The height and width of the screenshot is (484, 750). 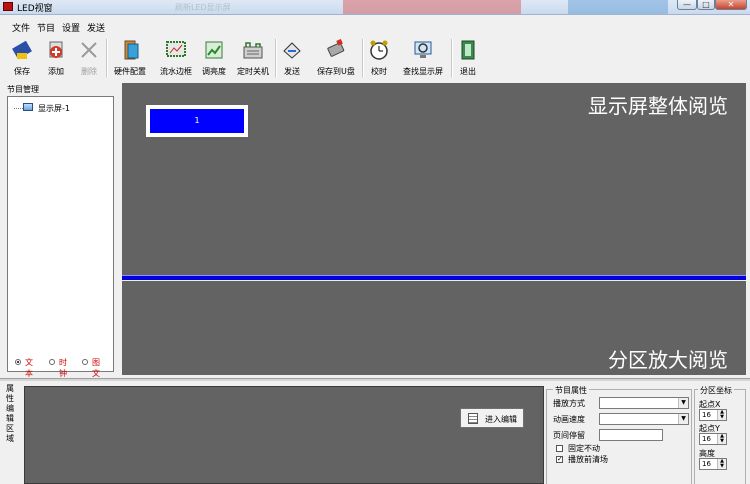 I want to click on property-edit-area, so click(x=284, y=435).